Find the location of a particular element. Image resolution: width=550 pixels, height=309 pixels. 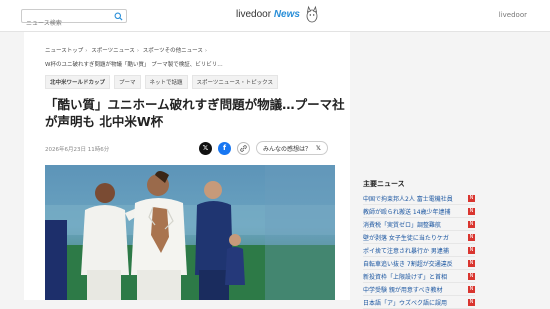

breadcrumb-news-top: ニューストップ is located at coordinates (64, 51).